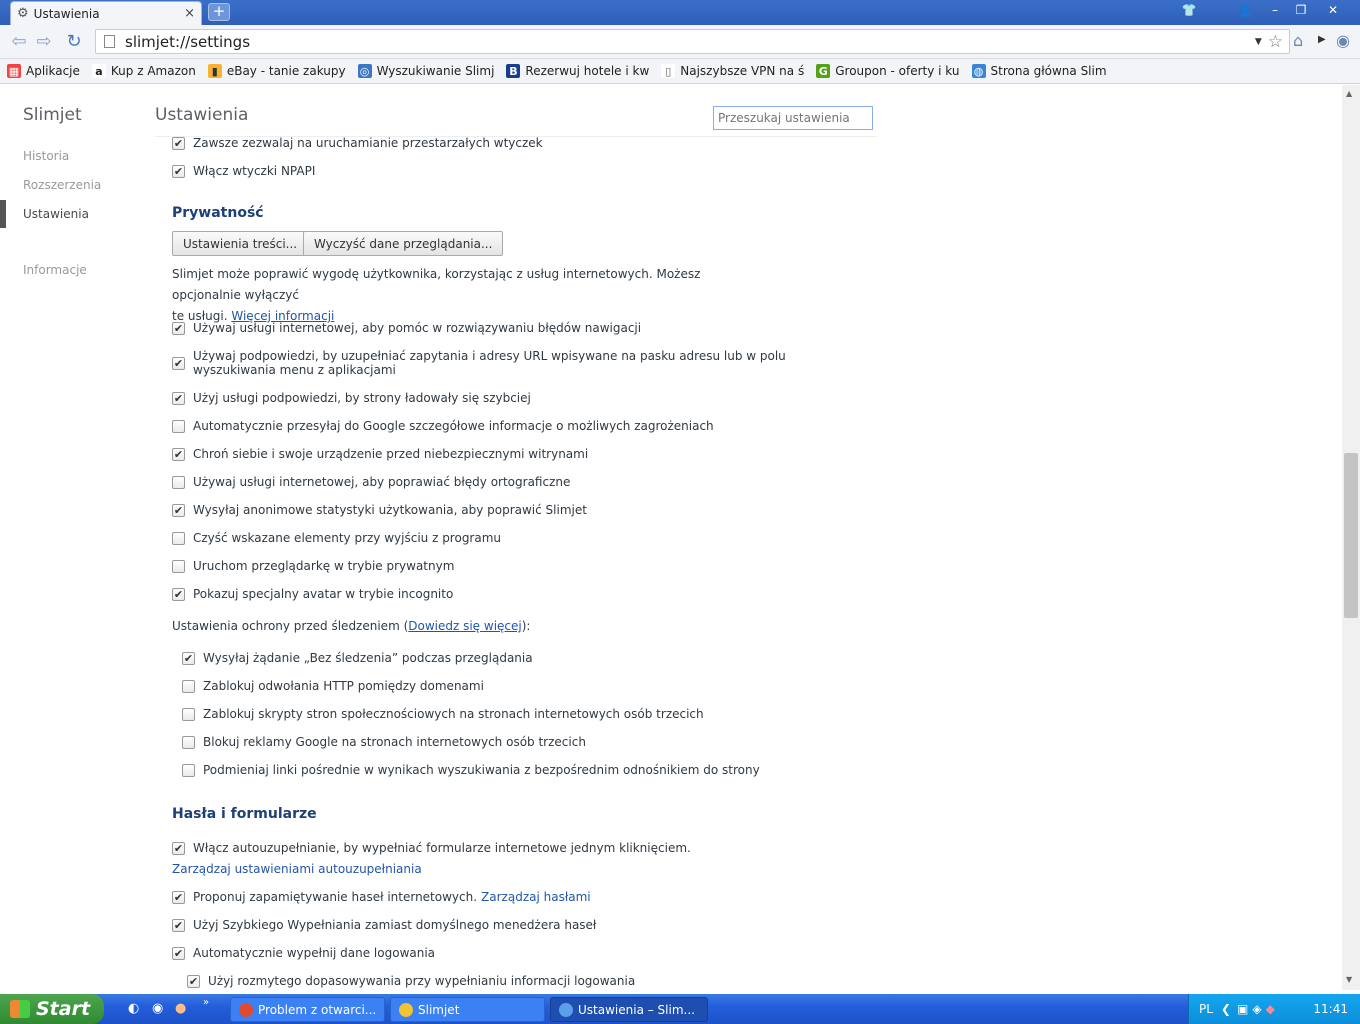  Describe the element at coordinates (180, 1008) in the screenshot. I see `quicklaunch-firefox-icon: ●` at that location.